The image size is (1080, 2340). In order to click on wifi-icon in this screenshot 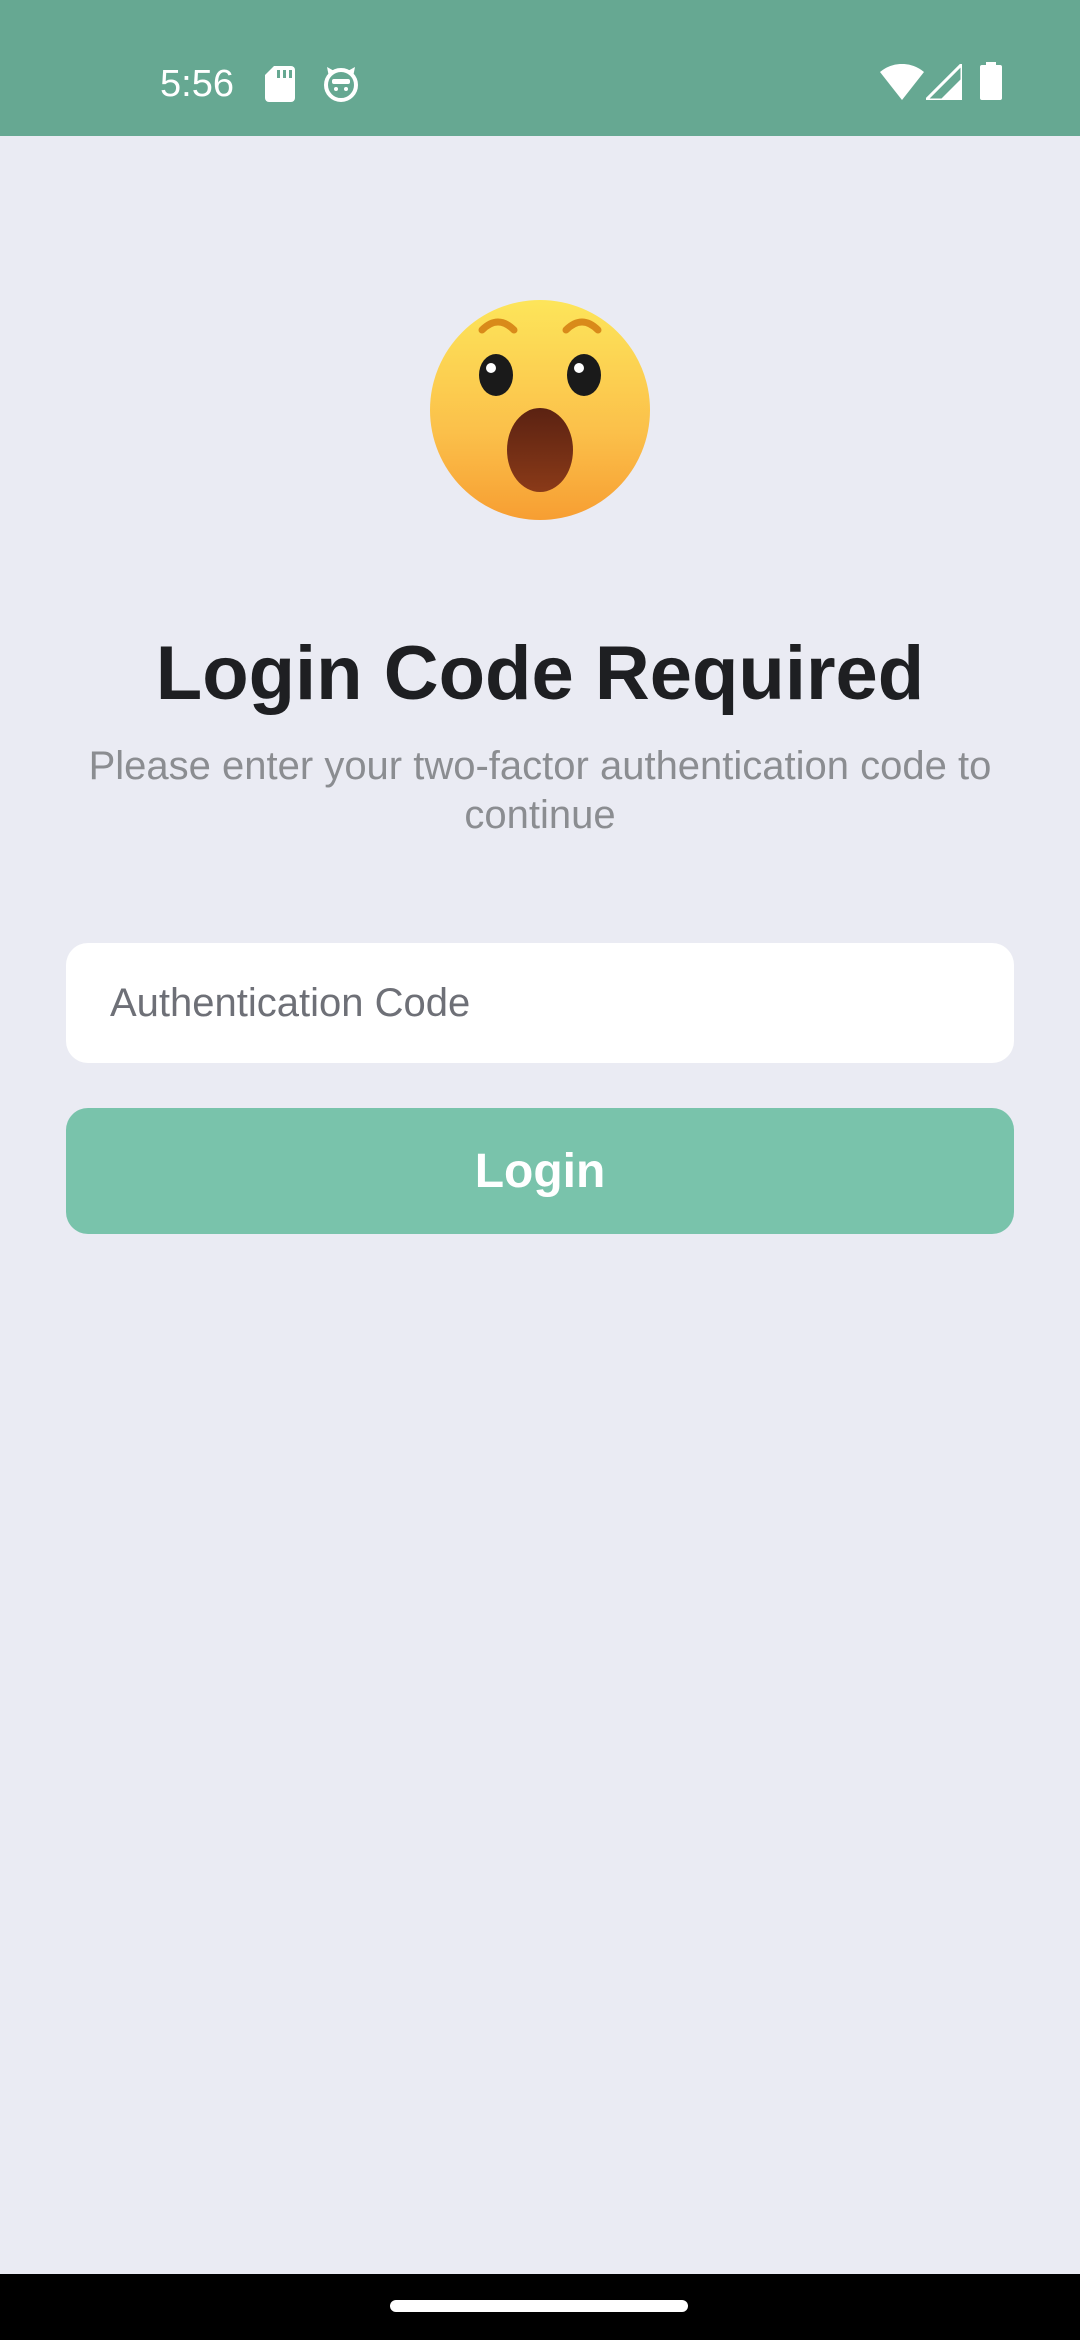, I will do `click(902, 82)`.